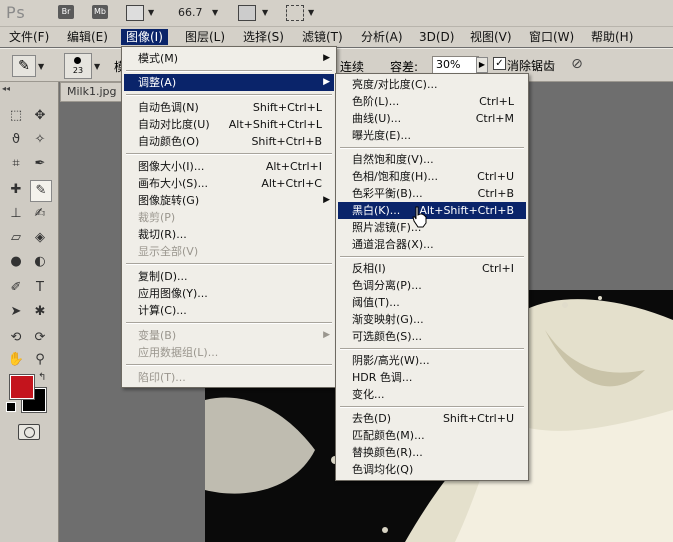 This screenshot has height=542, width=673. What do you see at coordinates (16, 214) in the screenshot?
I see `clone-stamp-tool-icon: ⊥` at bounding box center [16, 214].